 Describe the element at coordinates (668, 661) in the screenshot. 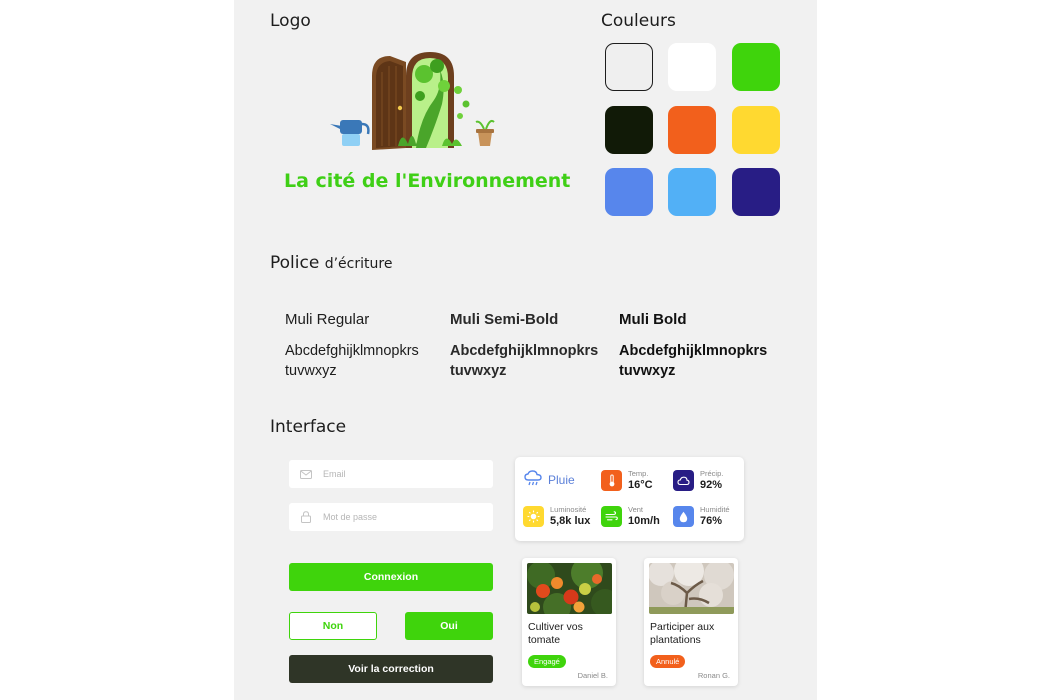

I see `status-badge: Annulé` at that location.